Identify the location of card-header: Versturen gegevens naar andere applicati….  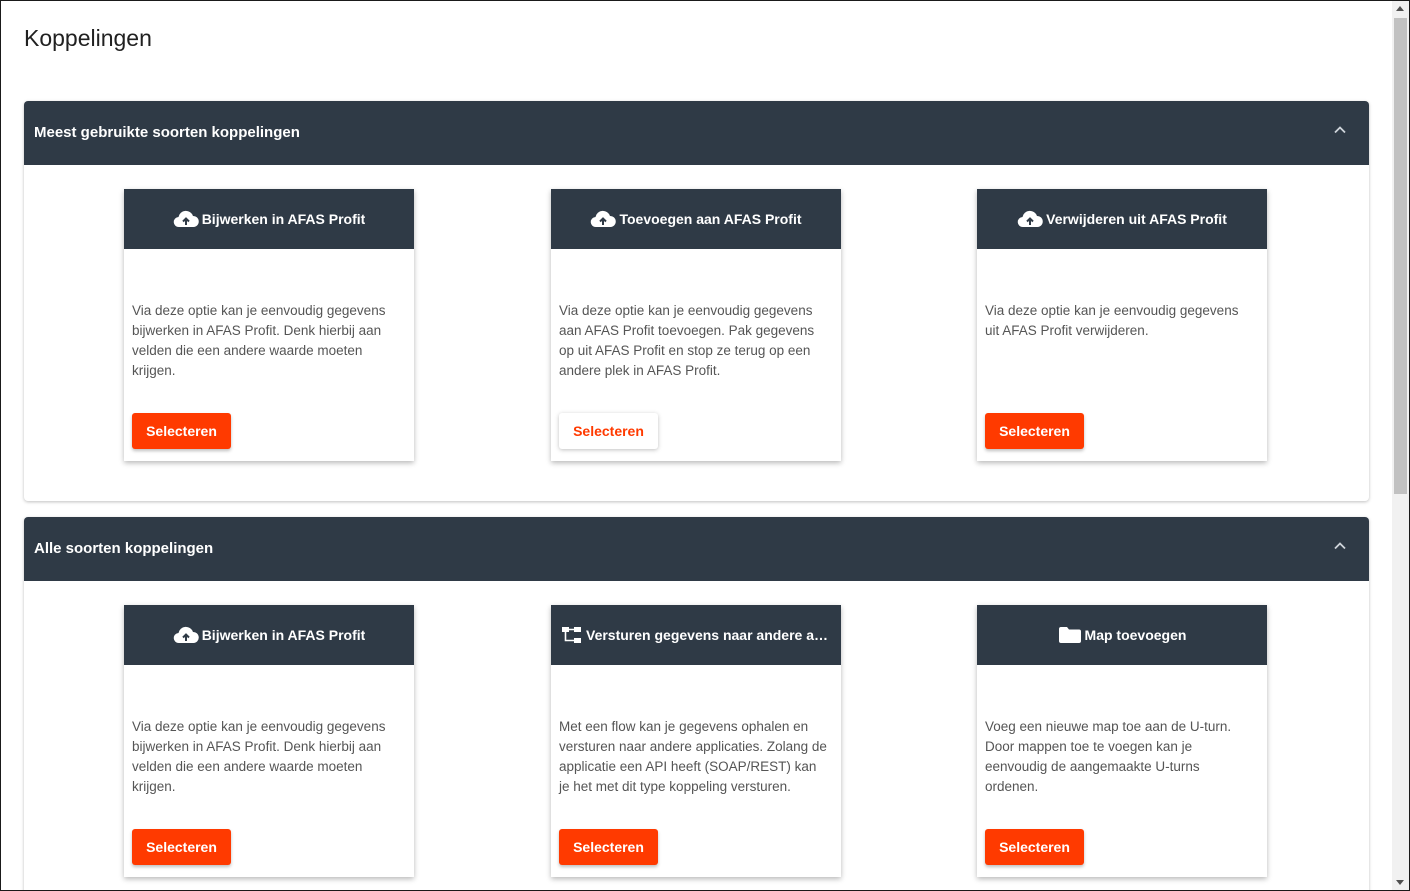
(696, 635).